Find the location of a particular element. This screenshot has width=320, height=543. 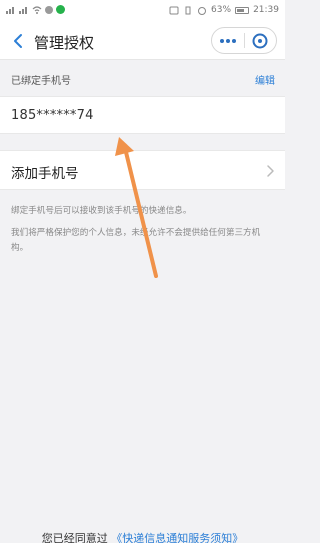

note-text-2: 我们将严格保护您的个人信息，未经允许不会提供给任何第三方机构。 is located at coordinates (136, 240).